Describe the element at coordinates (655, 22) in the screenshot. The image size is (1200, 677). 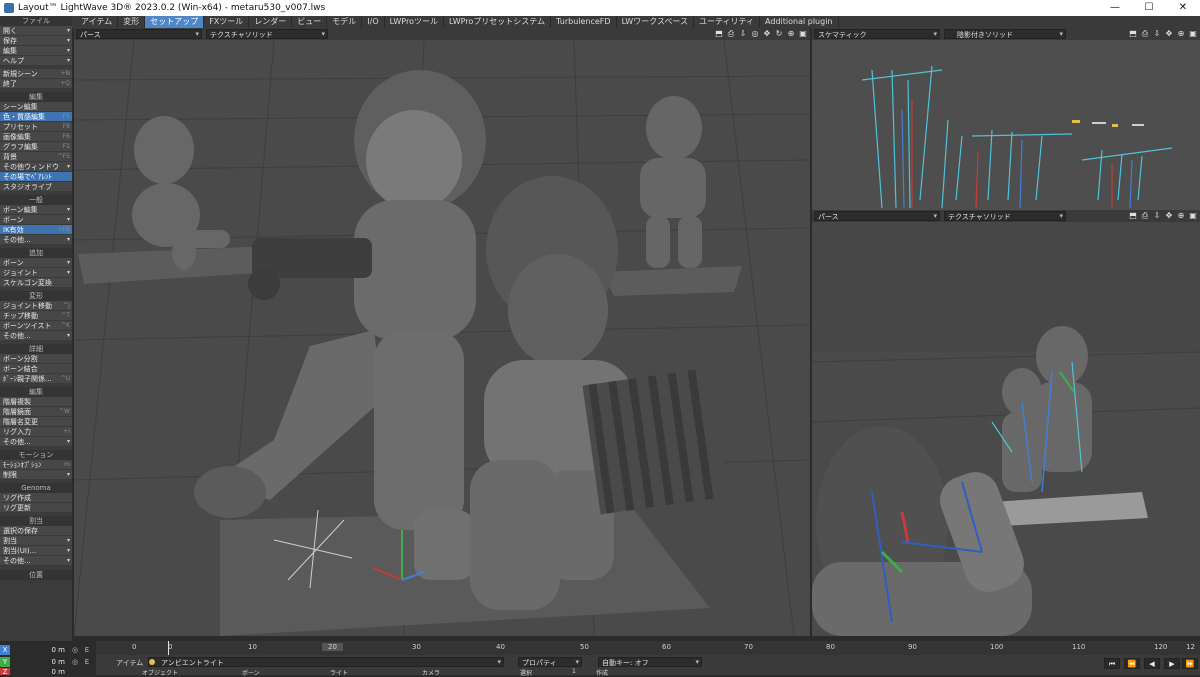
I see `tab-lw-workspace: LWワークスペース` at that location.